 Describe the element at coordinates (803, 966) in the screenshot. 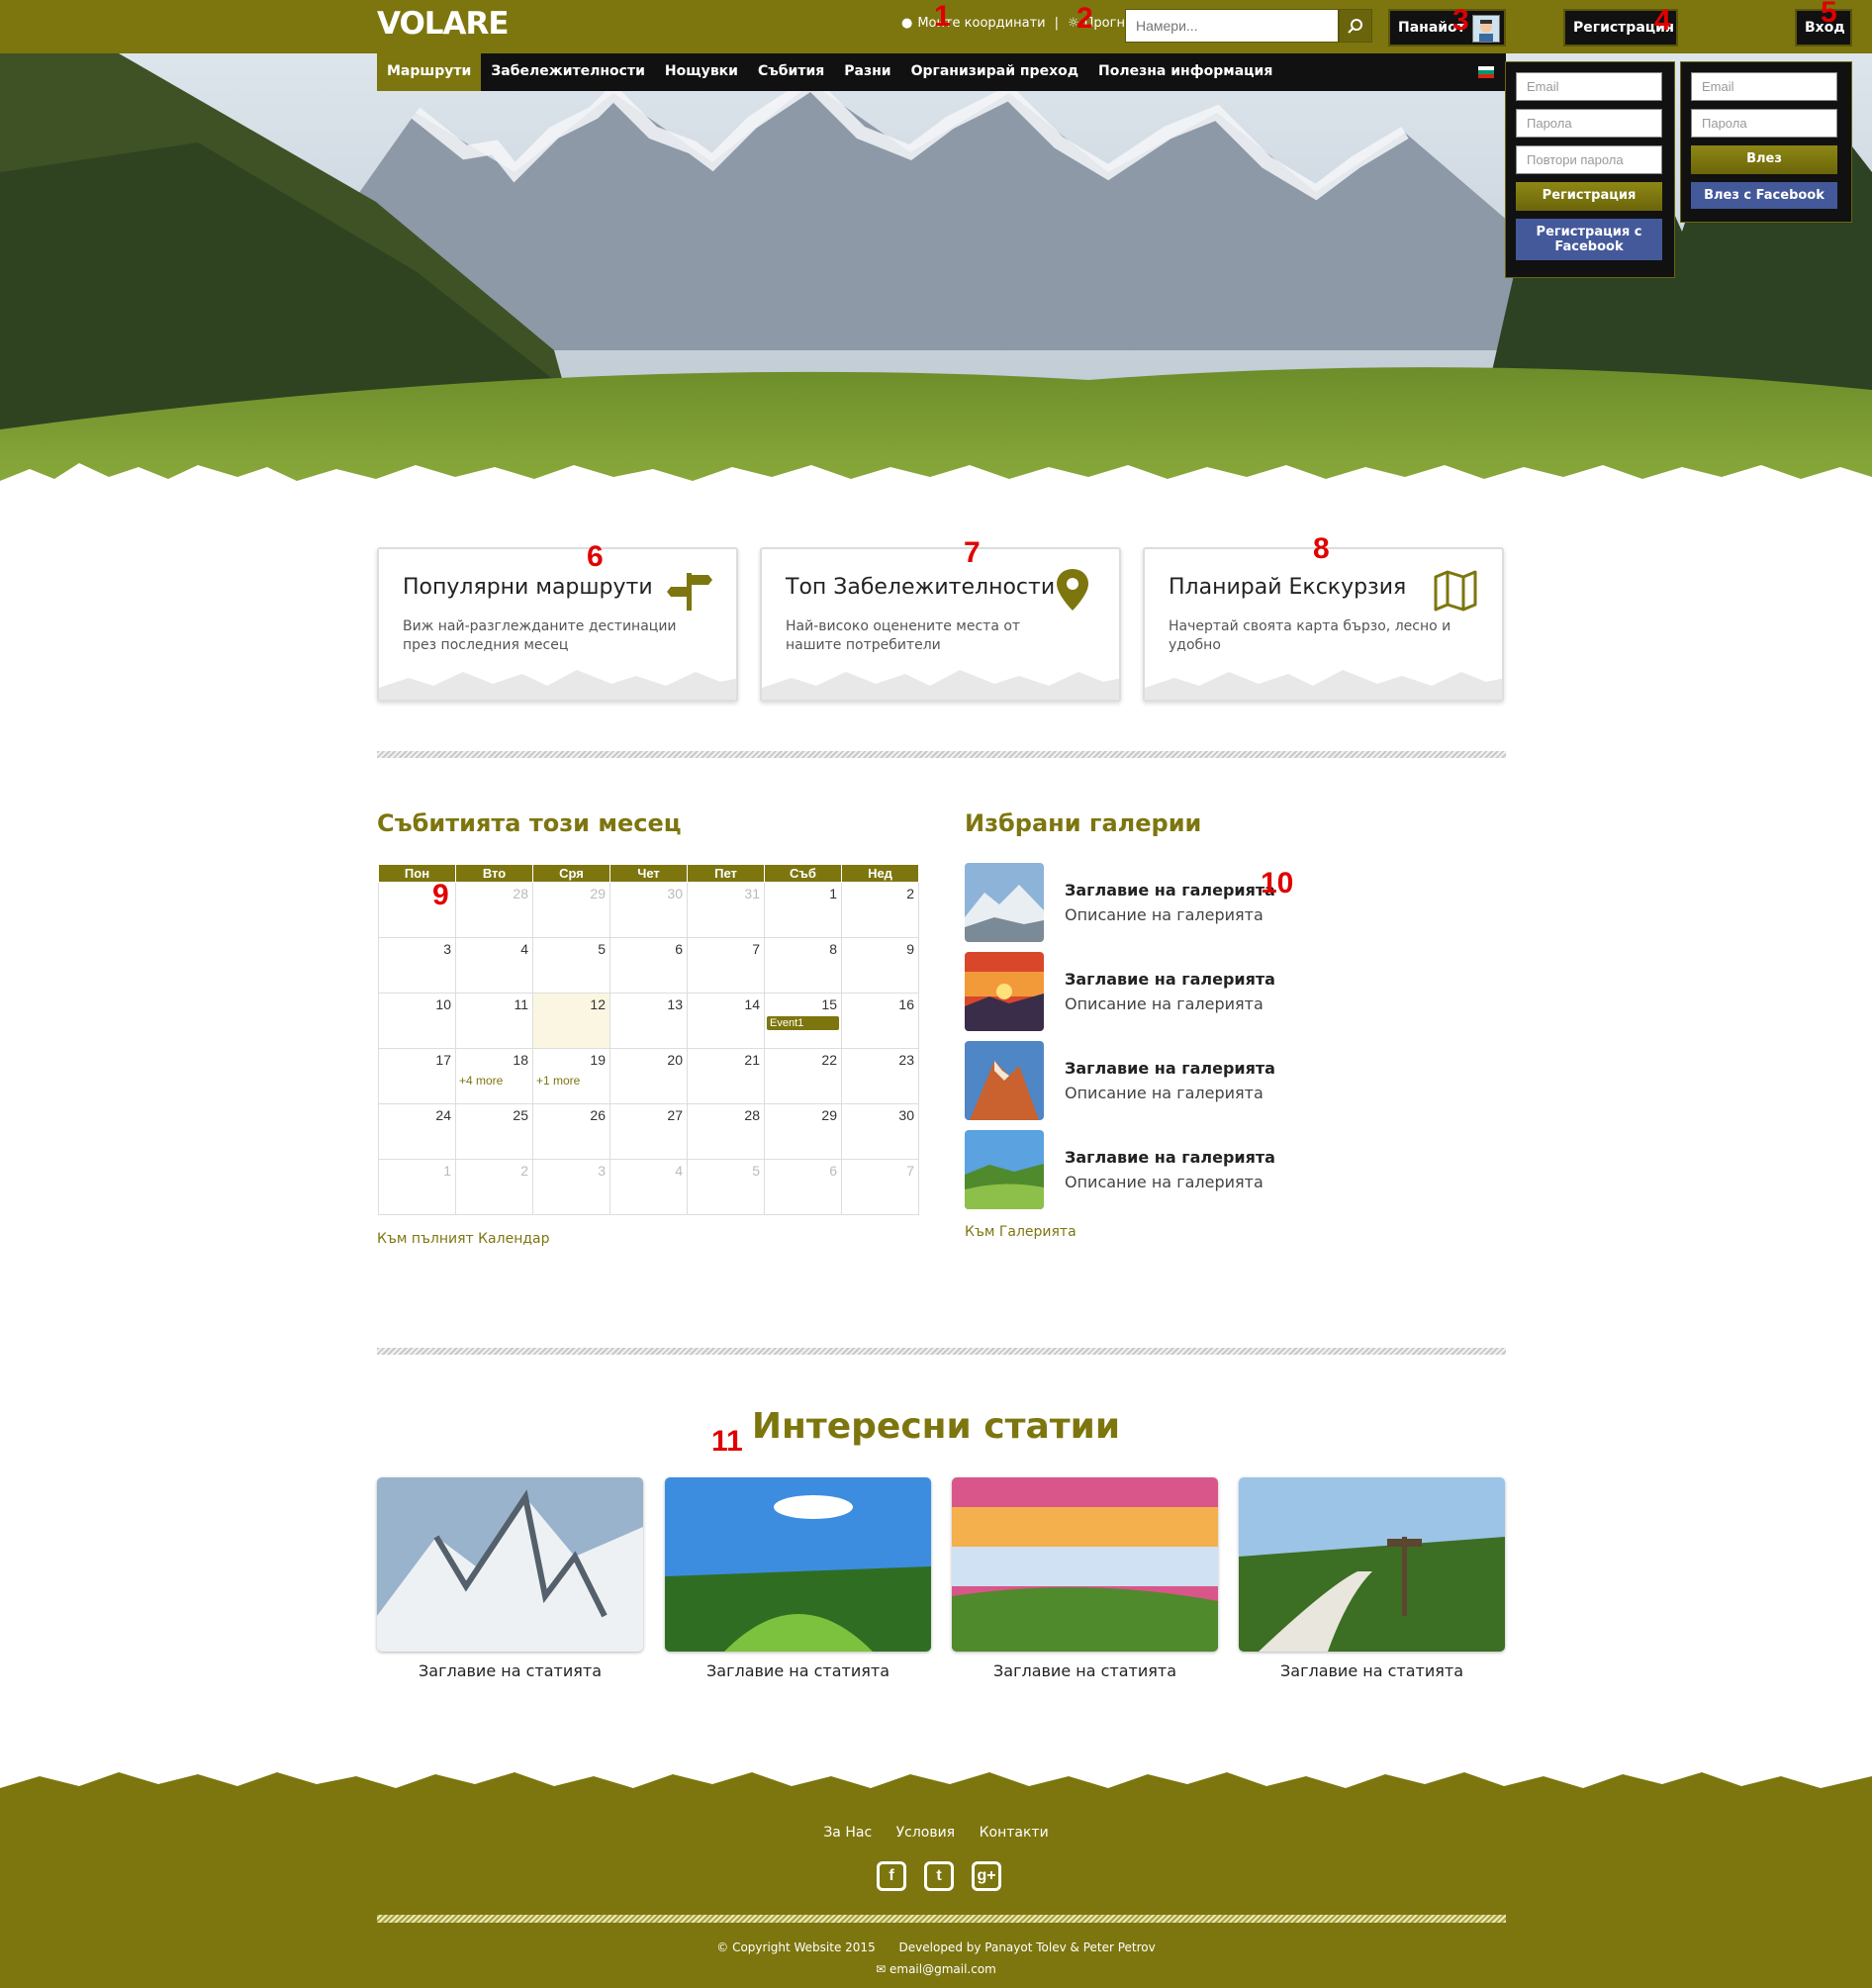

I see `calendar-day: 8` at that location.